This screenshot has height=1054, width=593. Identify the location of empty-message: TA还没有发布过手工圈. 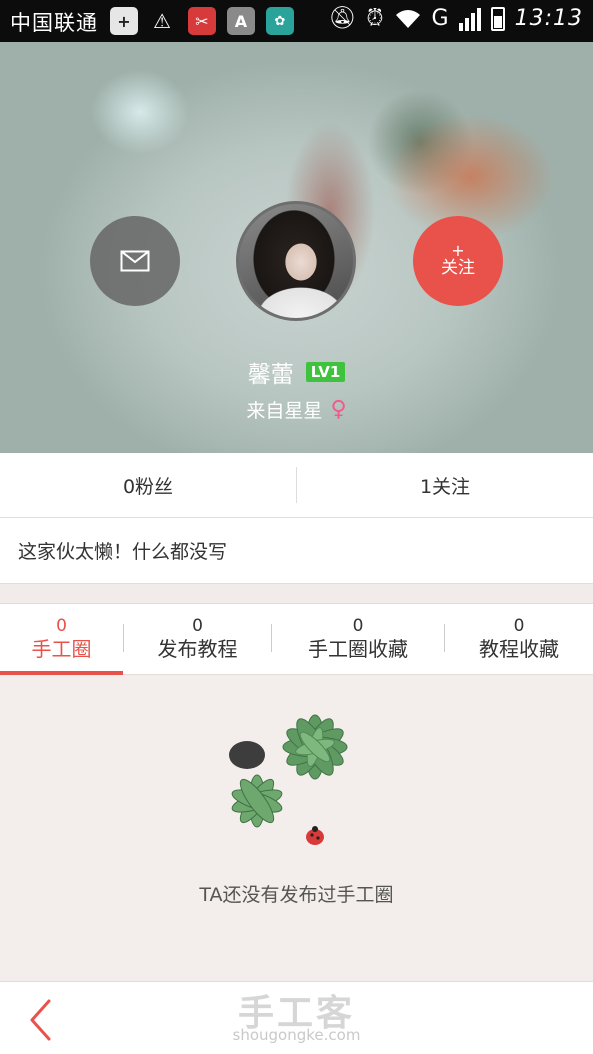
(296, 895).